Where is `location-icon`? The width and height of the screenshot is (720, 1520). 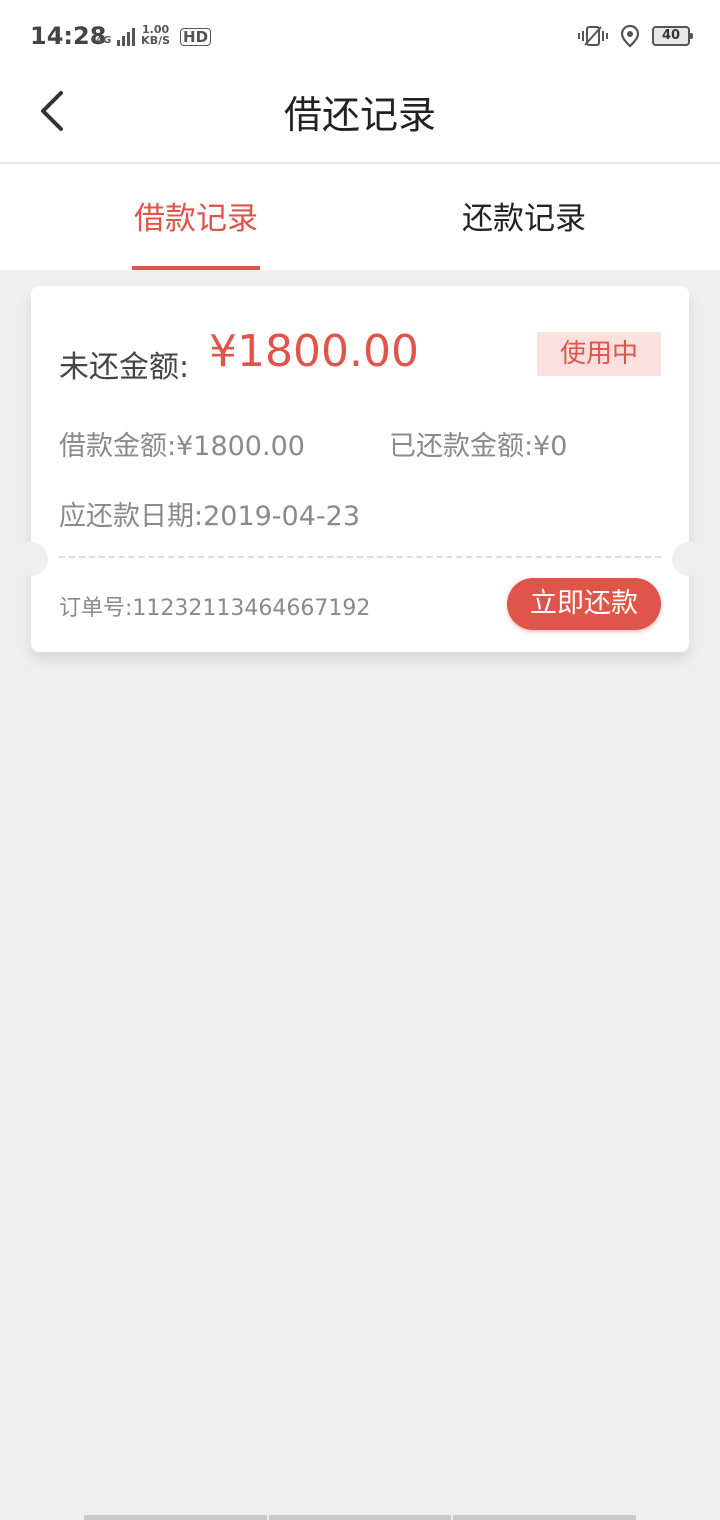
location-icon is located at coordinates (630, 36).